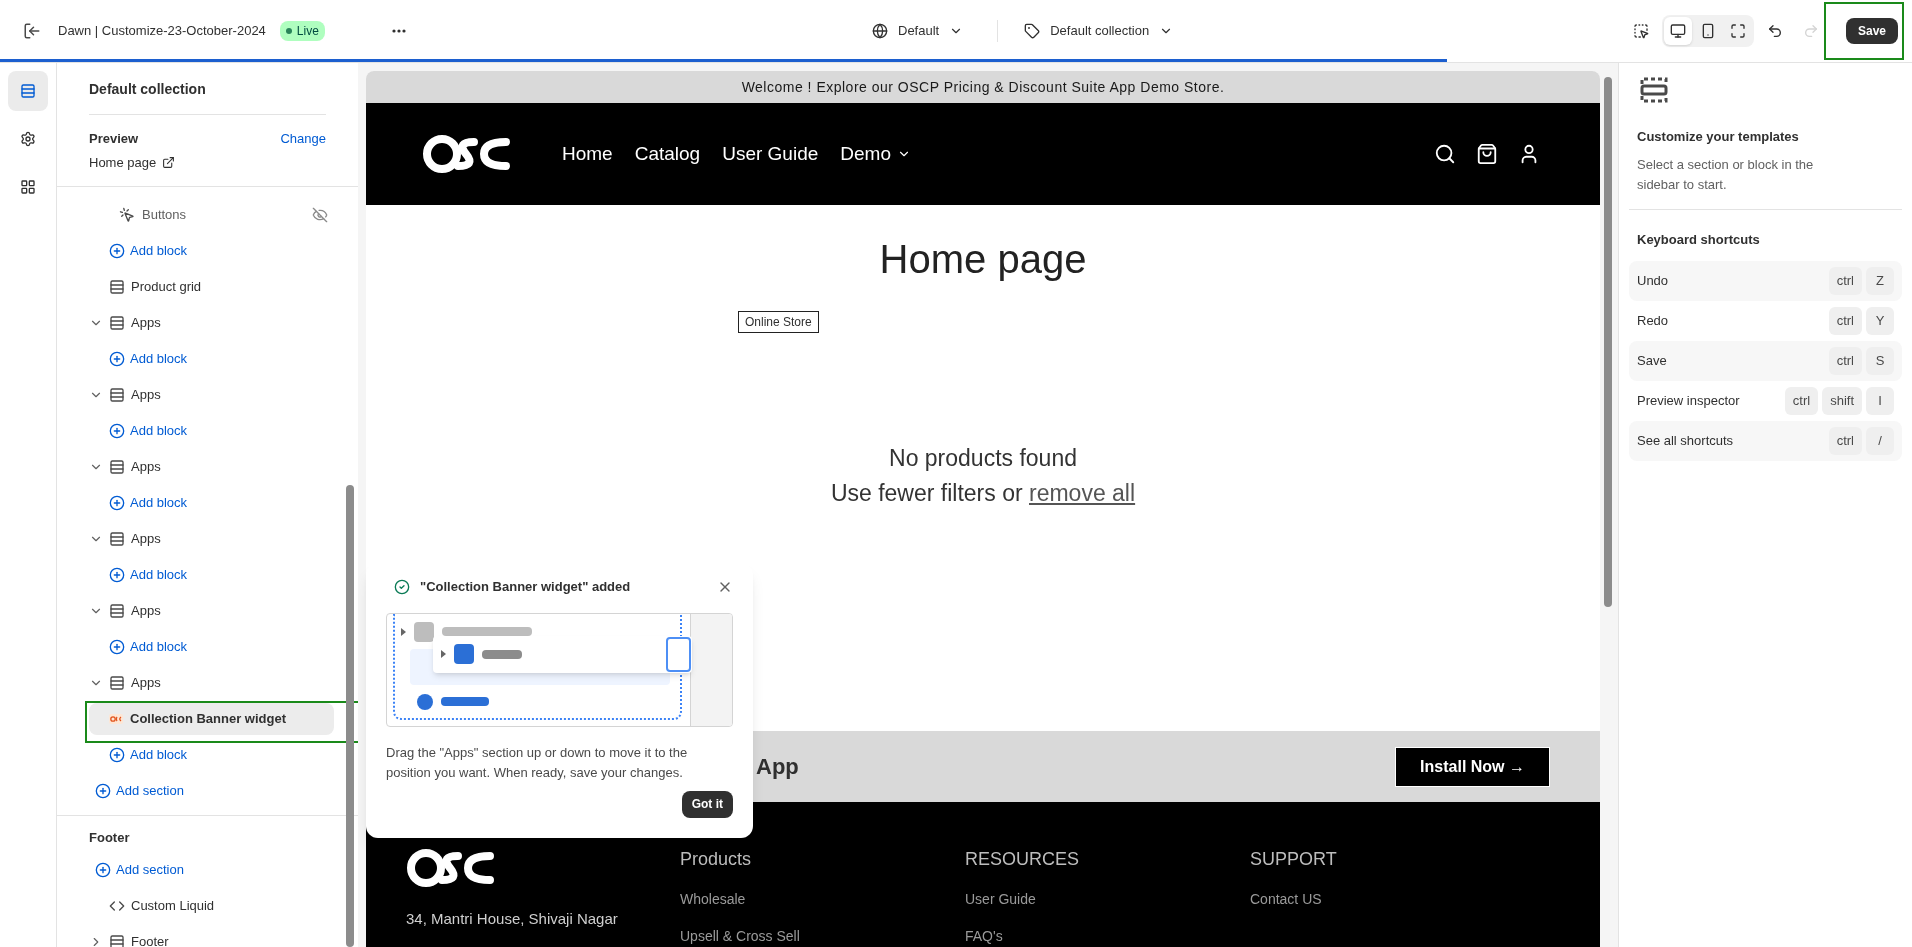  What do you see at coordinates (526, 587) in the screenshot?
I see `popup-title: "Collection Banner widget" added` at bounding box center [526, 587].